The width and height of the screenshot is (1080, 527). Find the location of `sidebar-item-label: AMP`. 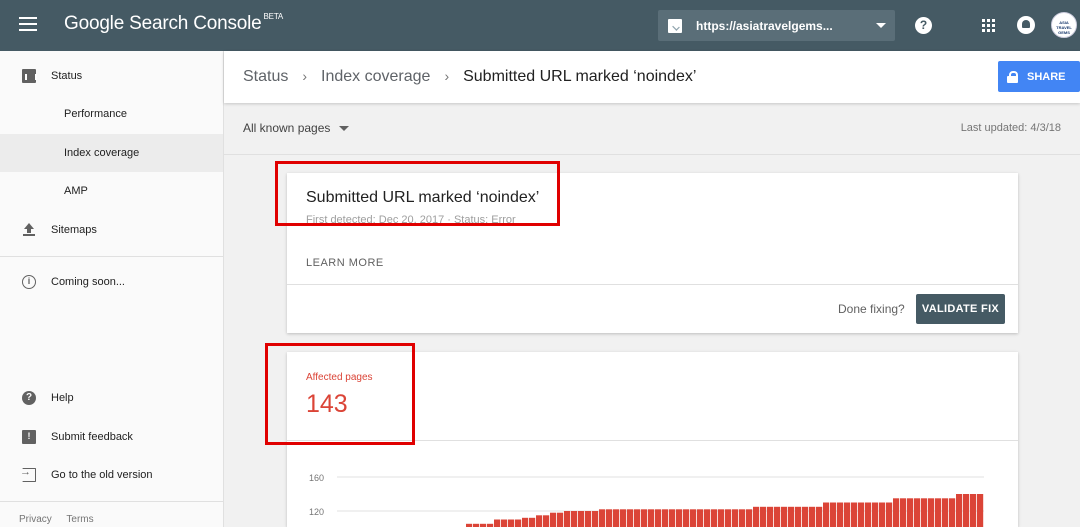

sidebar-item-label: AMP is located at coordinates (76, 191).